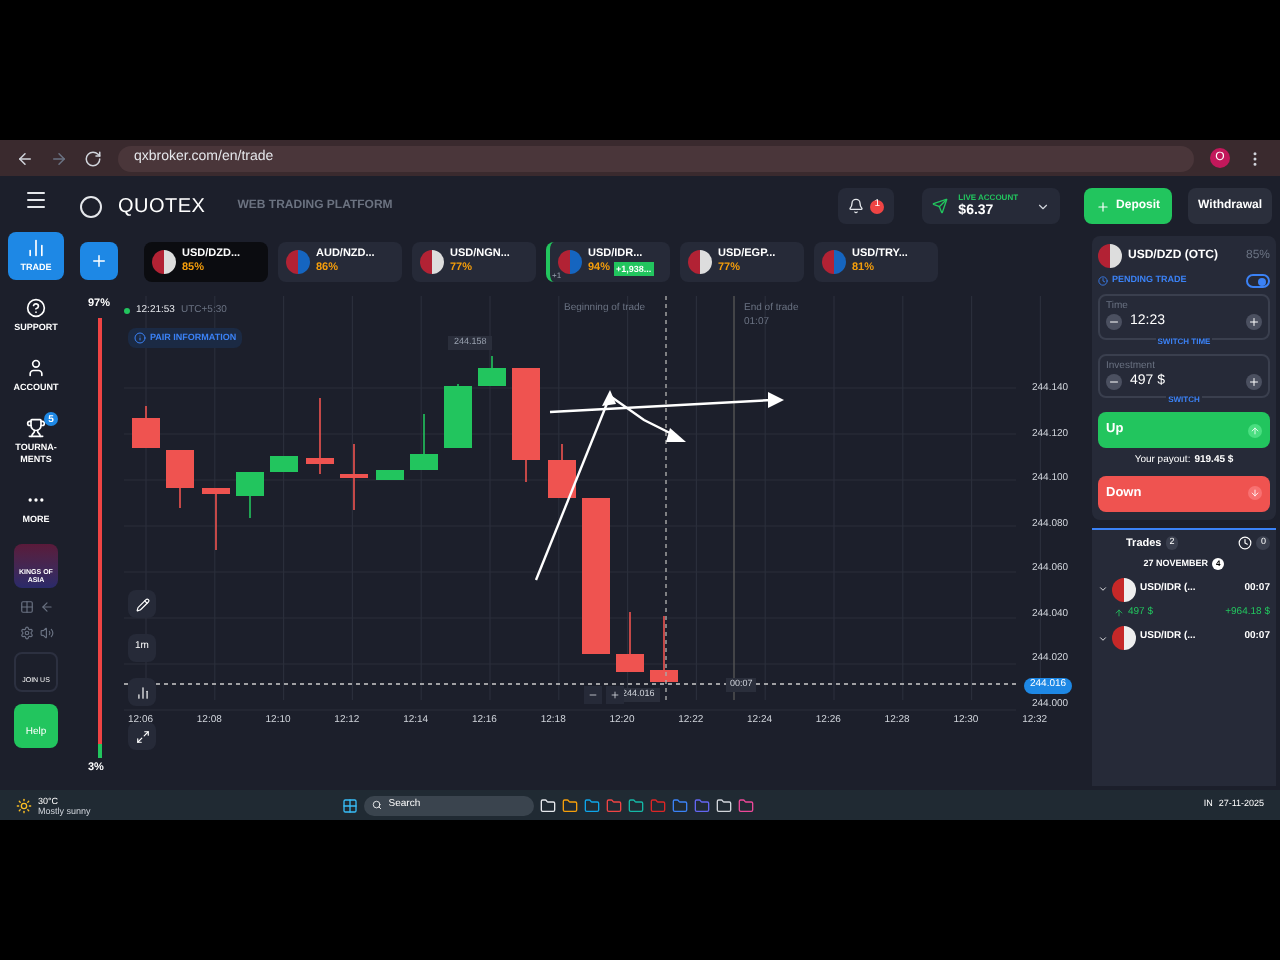  Describe the element at coordinates (25, 158) in the screenshot. I see `back-icon` at that location.